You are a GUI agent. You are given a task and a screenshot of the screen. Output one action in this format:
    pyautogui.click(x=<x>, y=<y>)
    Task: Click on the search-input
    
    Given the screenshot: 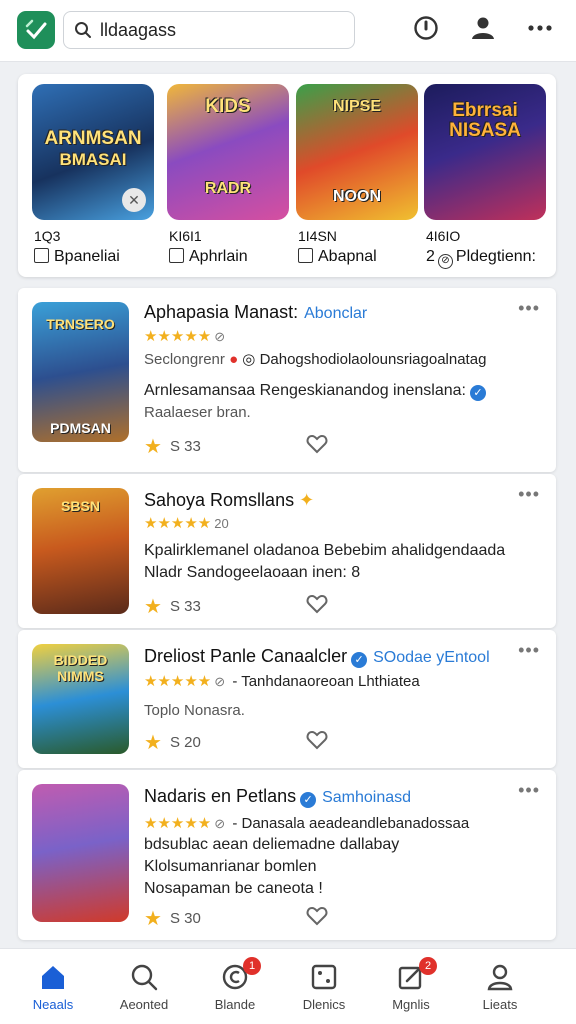 What is the action you would take?
    pyautogui.click(x=222, y=30)
    